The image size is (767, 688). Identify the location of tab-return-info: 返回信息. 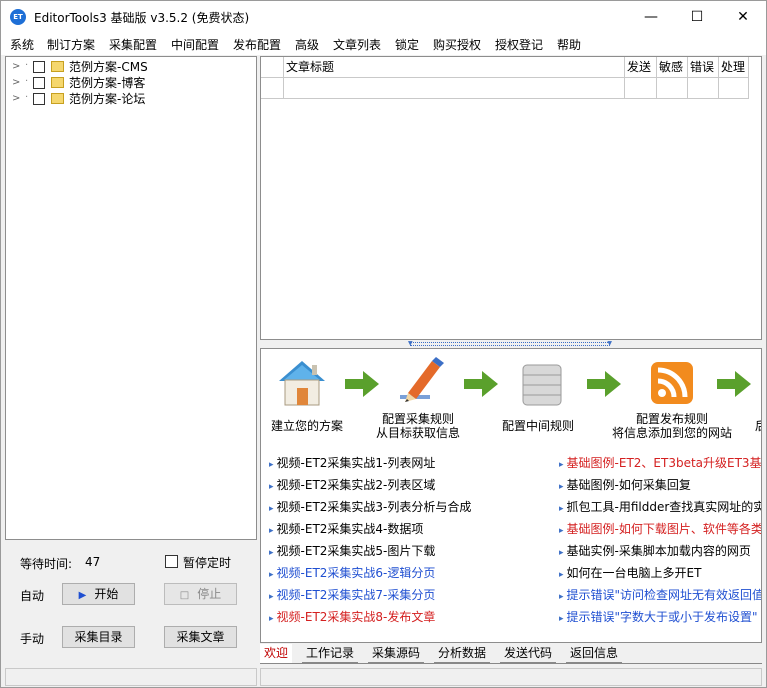
(594, 653).